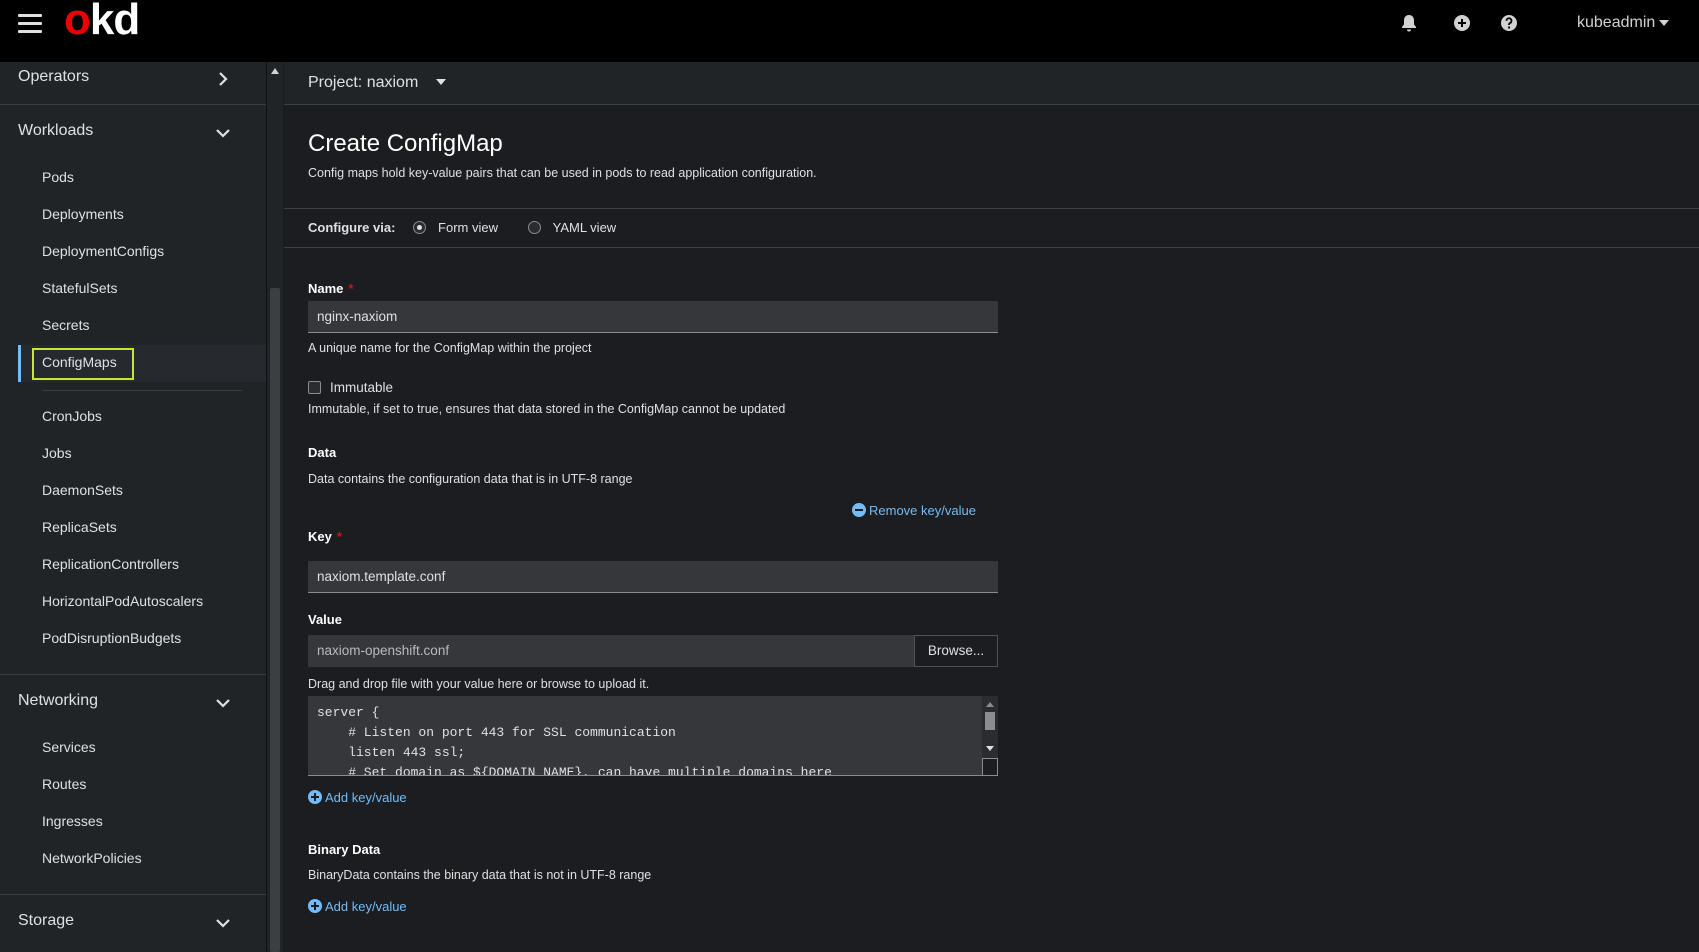 This screenshot has height=952, width=1699. Describe the element at coordinates (72, 416) in the screenshot. I see `sidebar-item-cronjobs: CronJobs` at that location.